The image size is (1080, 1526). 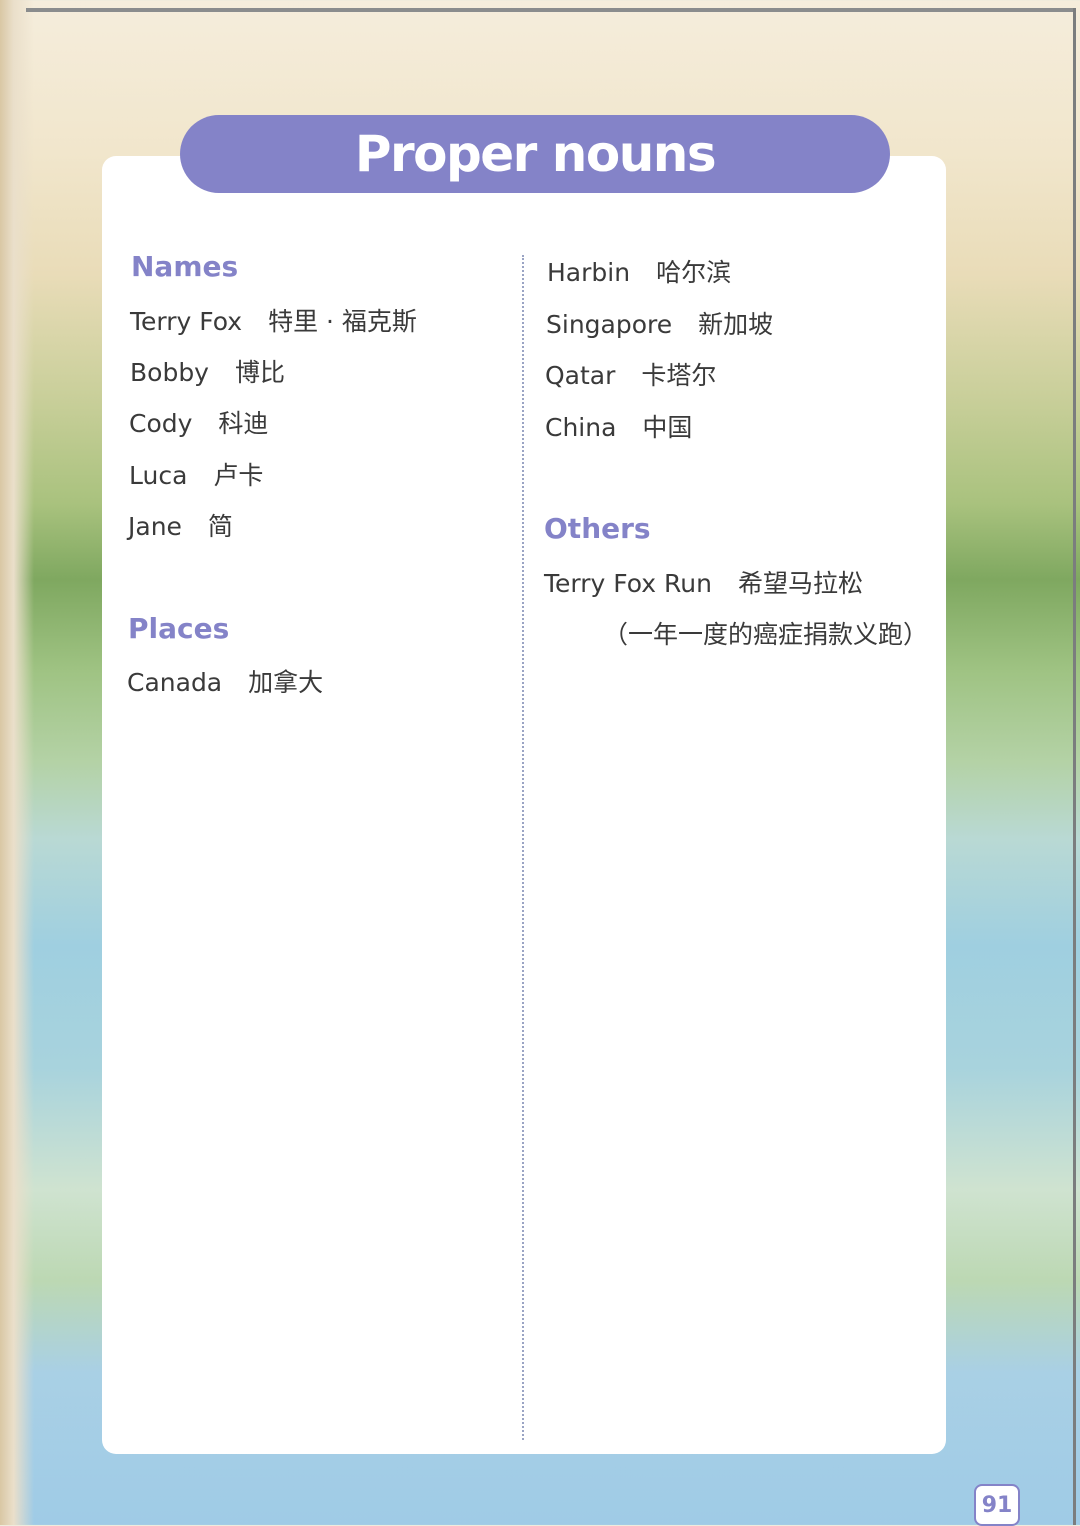 I want to click on name-zh: 简, so click(x=220, y=526).